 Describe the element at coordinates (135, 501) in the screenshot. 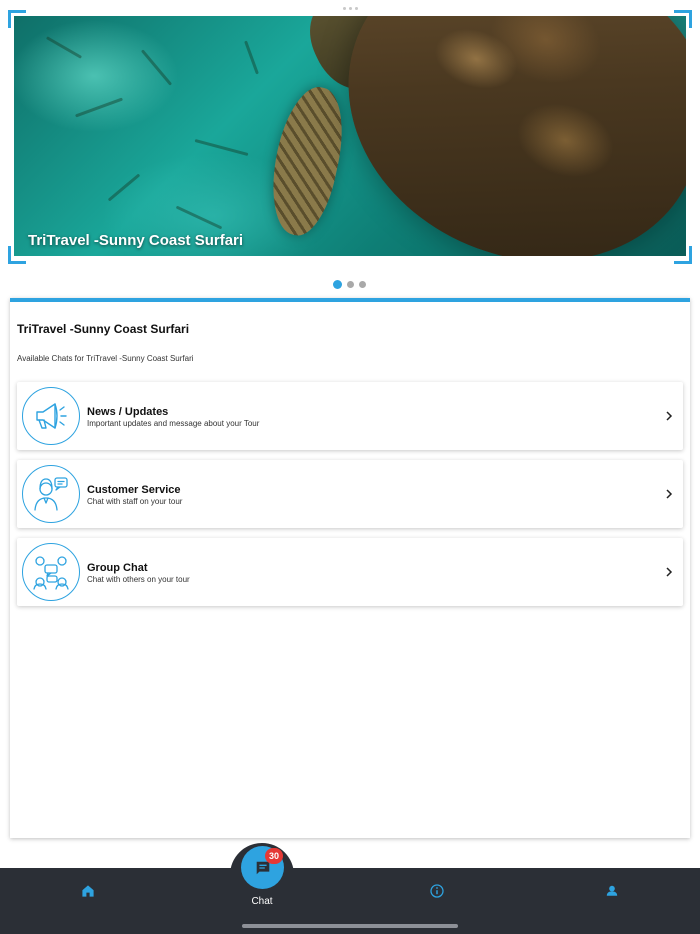

I see `chat-description: Chat with staff on your tour` at that location.